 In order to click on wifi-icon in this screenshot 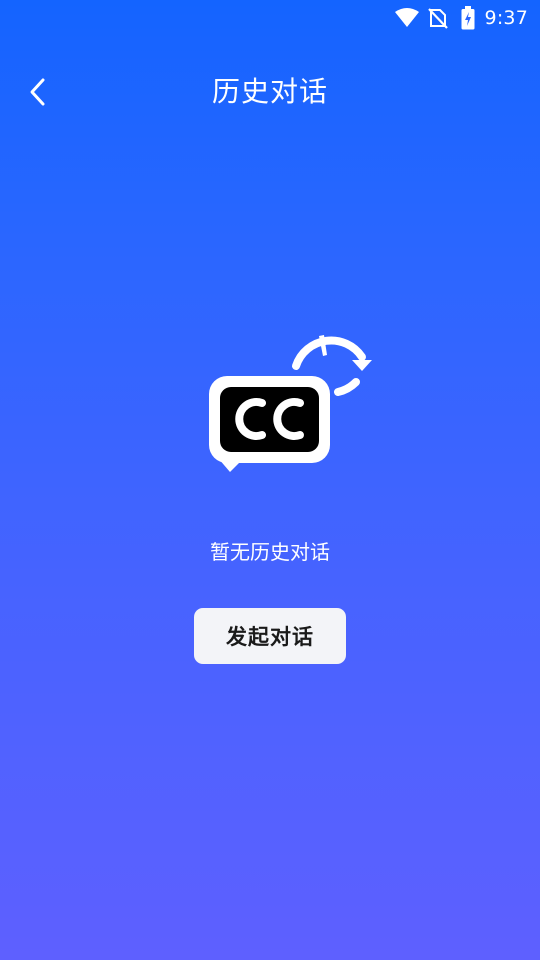, I will do `click(406, 17)`.